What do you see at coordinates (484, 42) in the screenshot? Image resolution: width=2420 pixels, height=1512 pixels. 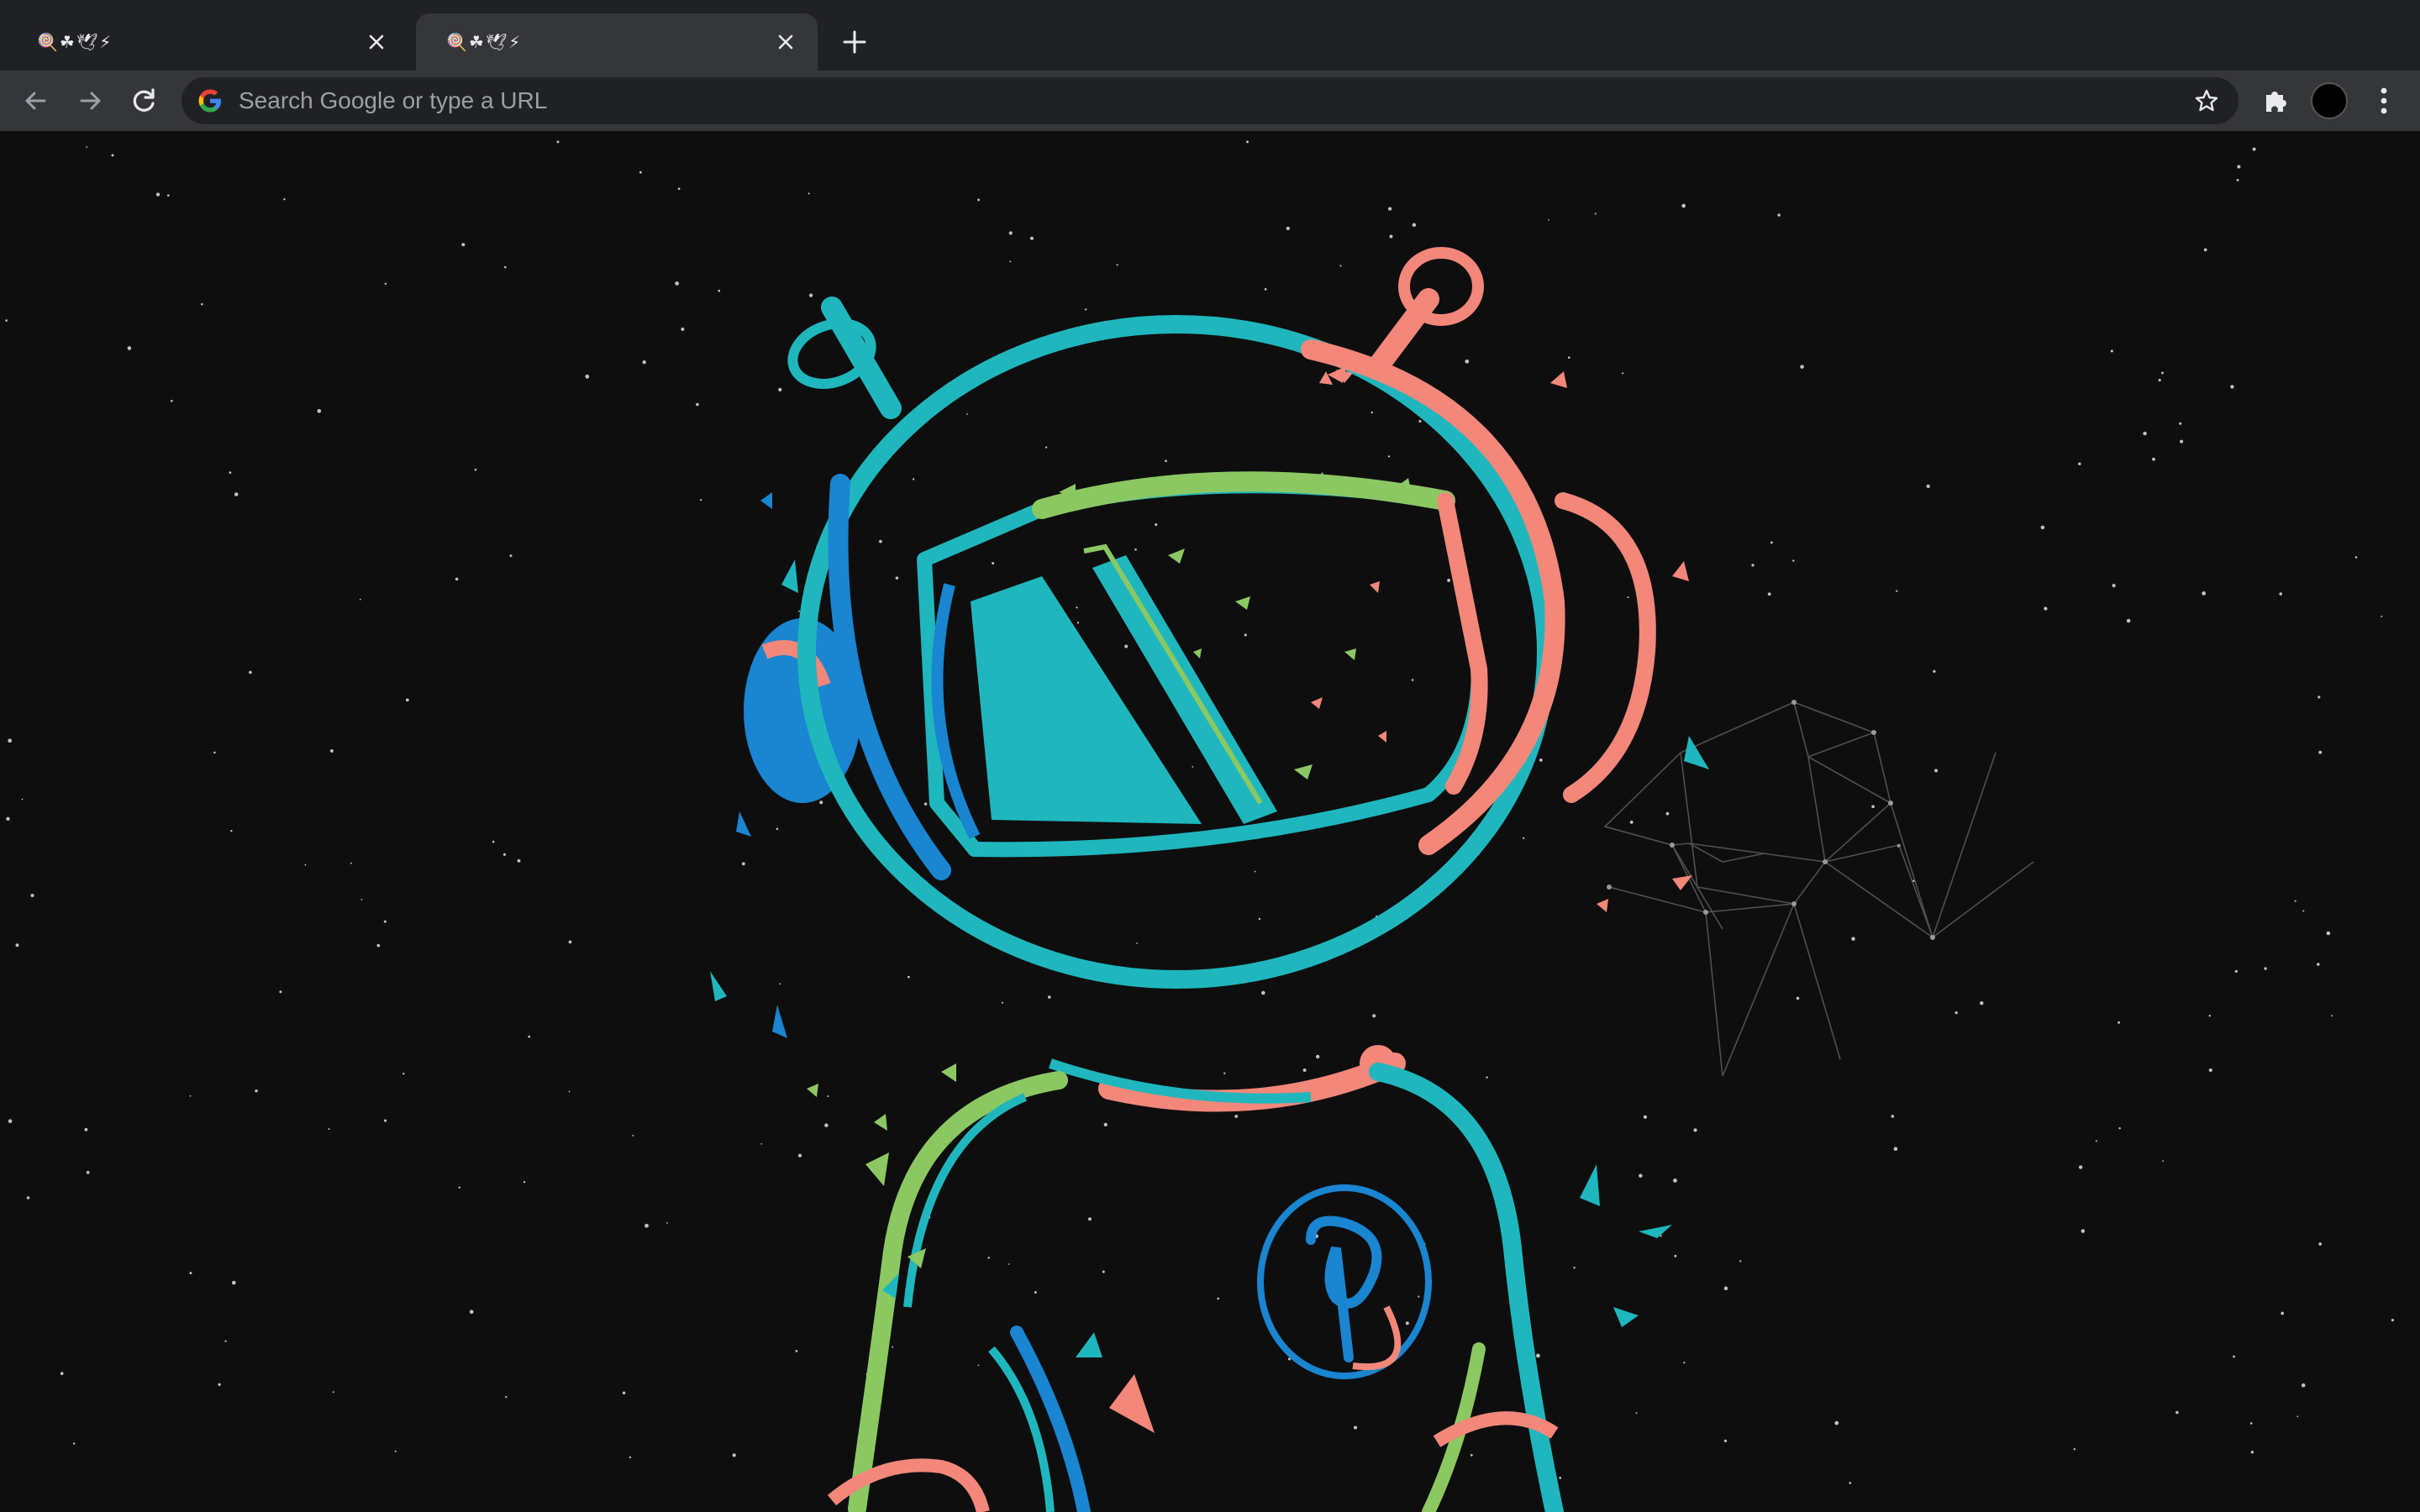 I see `tab-title: 🍭☘🕊⚡` at bounding box center [484, 42].